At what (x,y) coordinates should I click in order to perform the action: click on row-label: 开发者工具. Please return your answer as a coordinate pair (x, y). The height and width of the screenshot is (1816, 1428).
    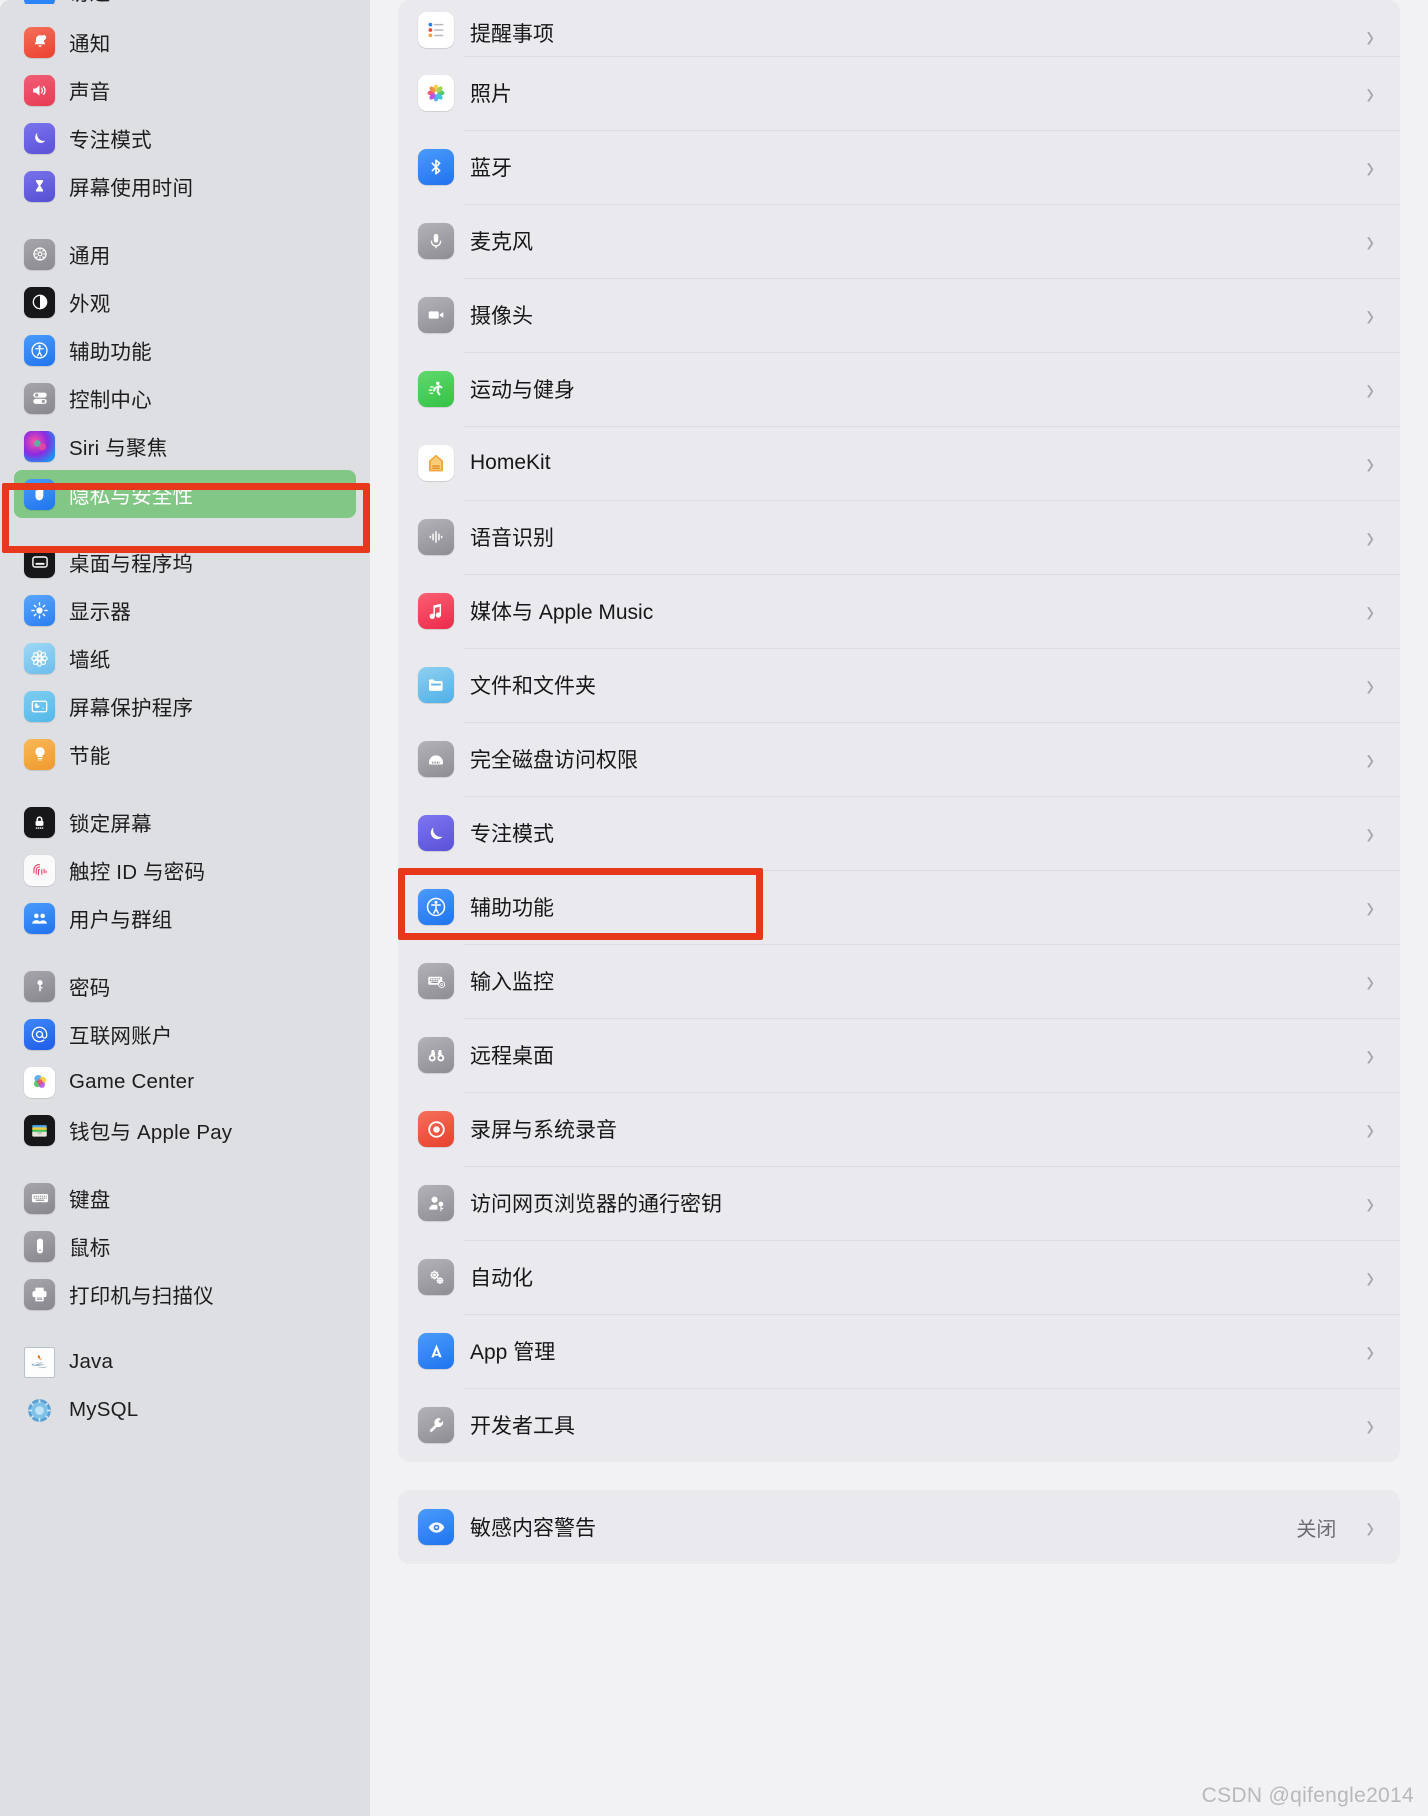
    Looking at the image, I should click on (522, 1426).